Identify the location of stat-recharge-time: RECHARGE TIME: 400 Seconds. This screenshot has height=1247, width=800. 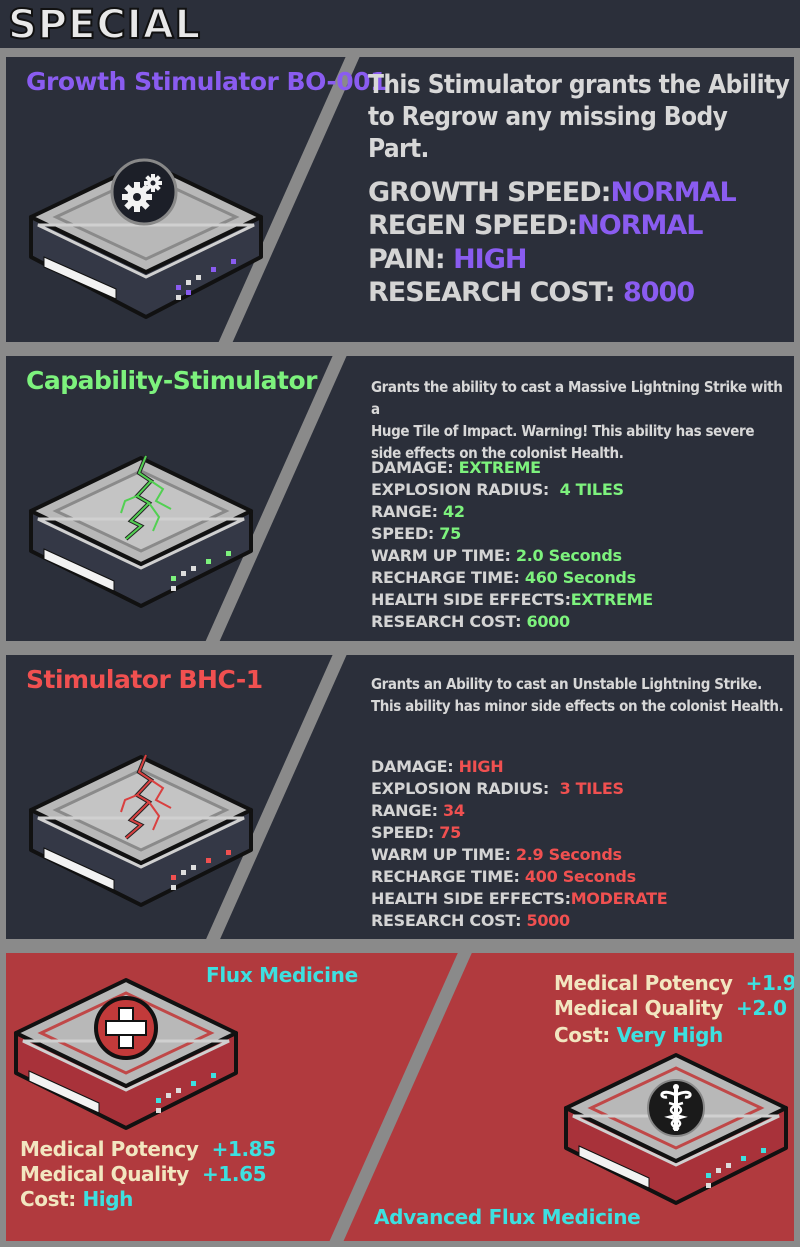
(503, 876).